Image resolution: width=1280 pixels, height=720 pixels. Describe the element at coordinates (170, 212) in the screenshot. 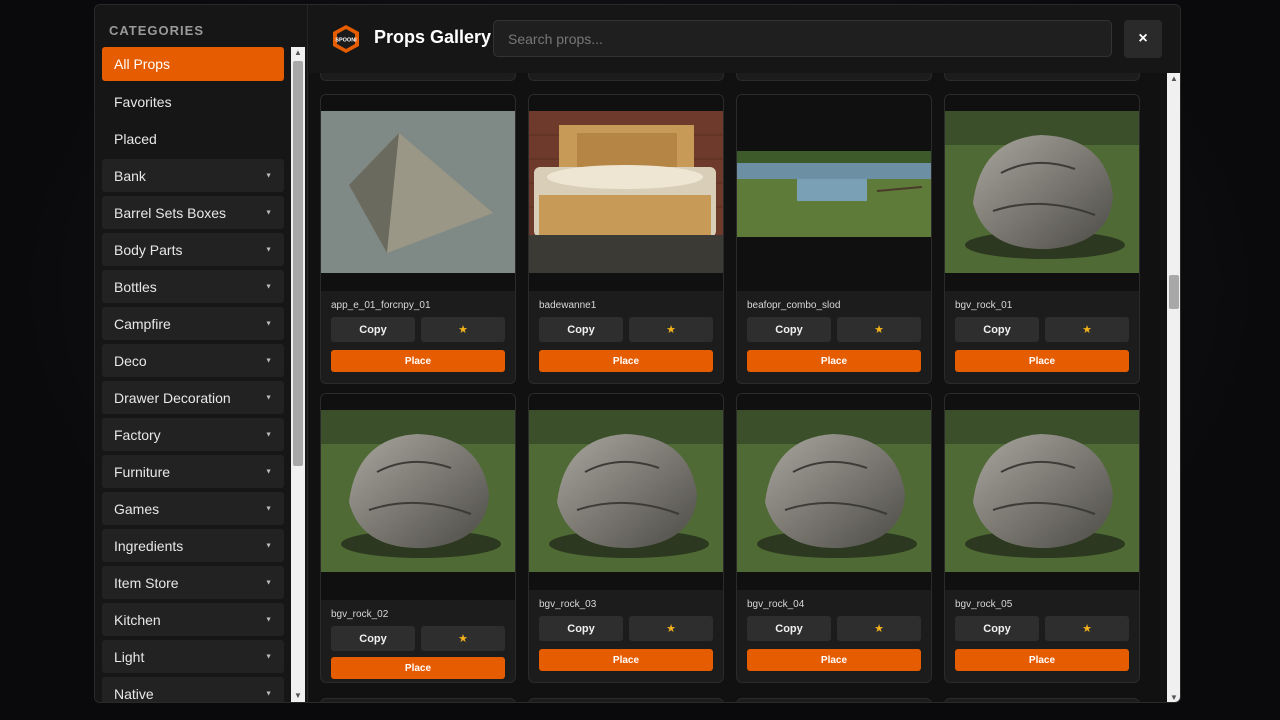

I see `sidebar-item-label: Barrel Sets Boxes` at that location.